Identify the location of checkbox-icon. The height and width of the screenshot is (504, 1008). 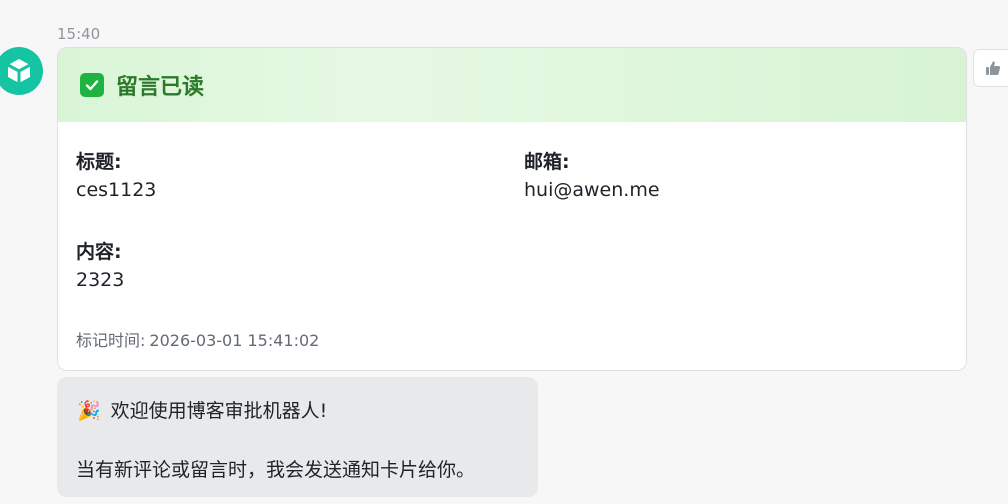
(92, 85).